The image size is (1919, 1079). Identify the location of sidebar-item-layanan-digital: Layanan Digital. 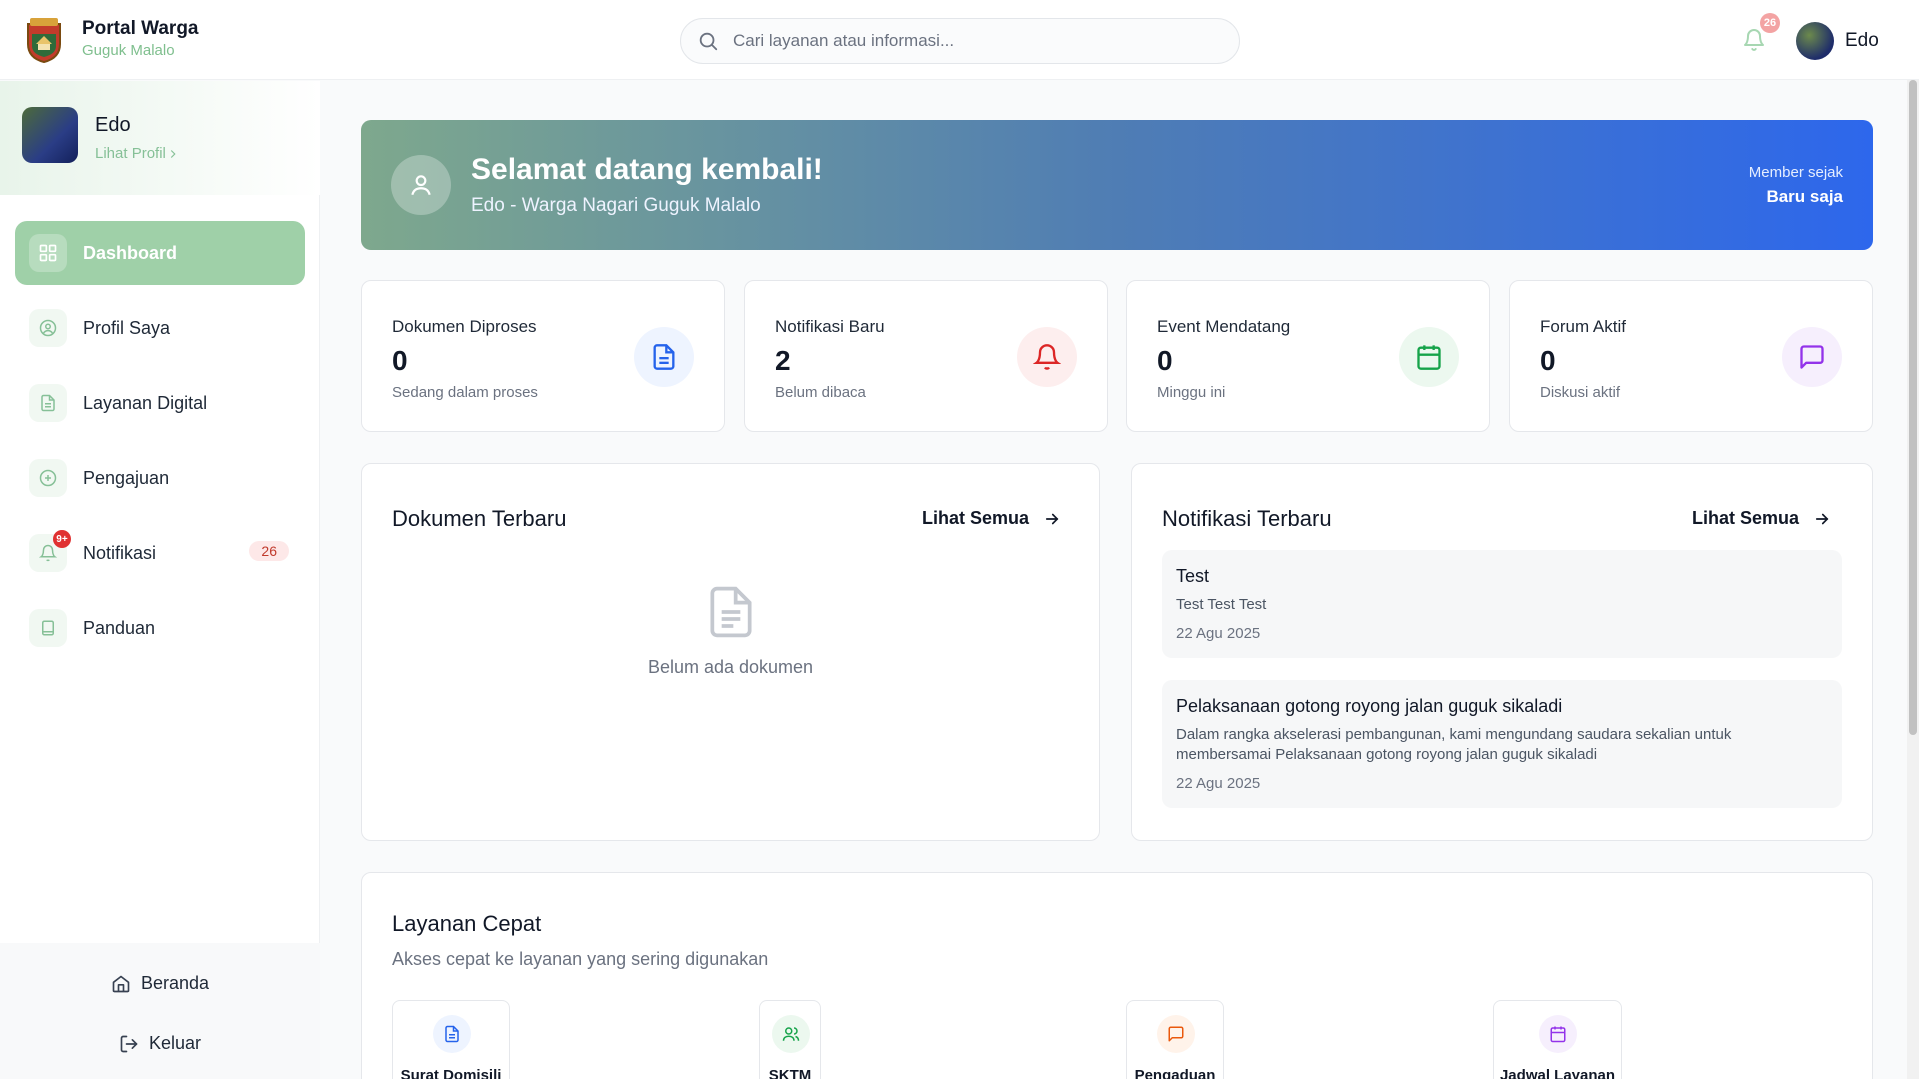
(160, 403).